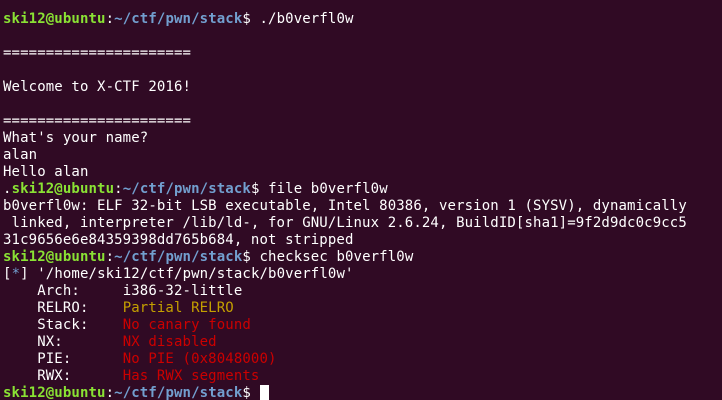 The image size is (722, 400). I want to click on status-bracket: [, so click(7, 274).